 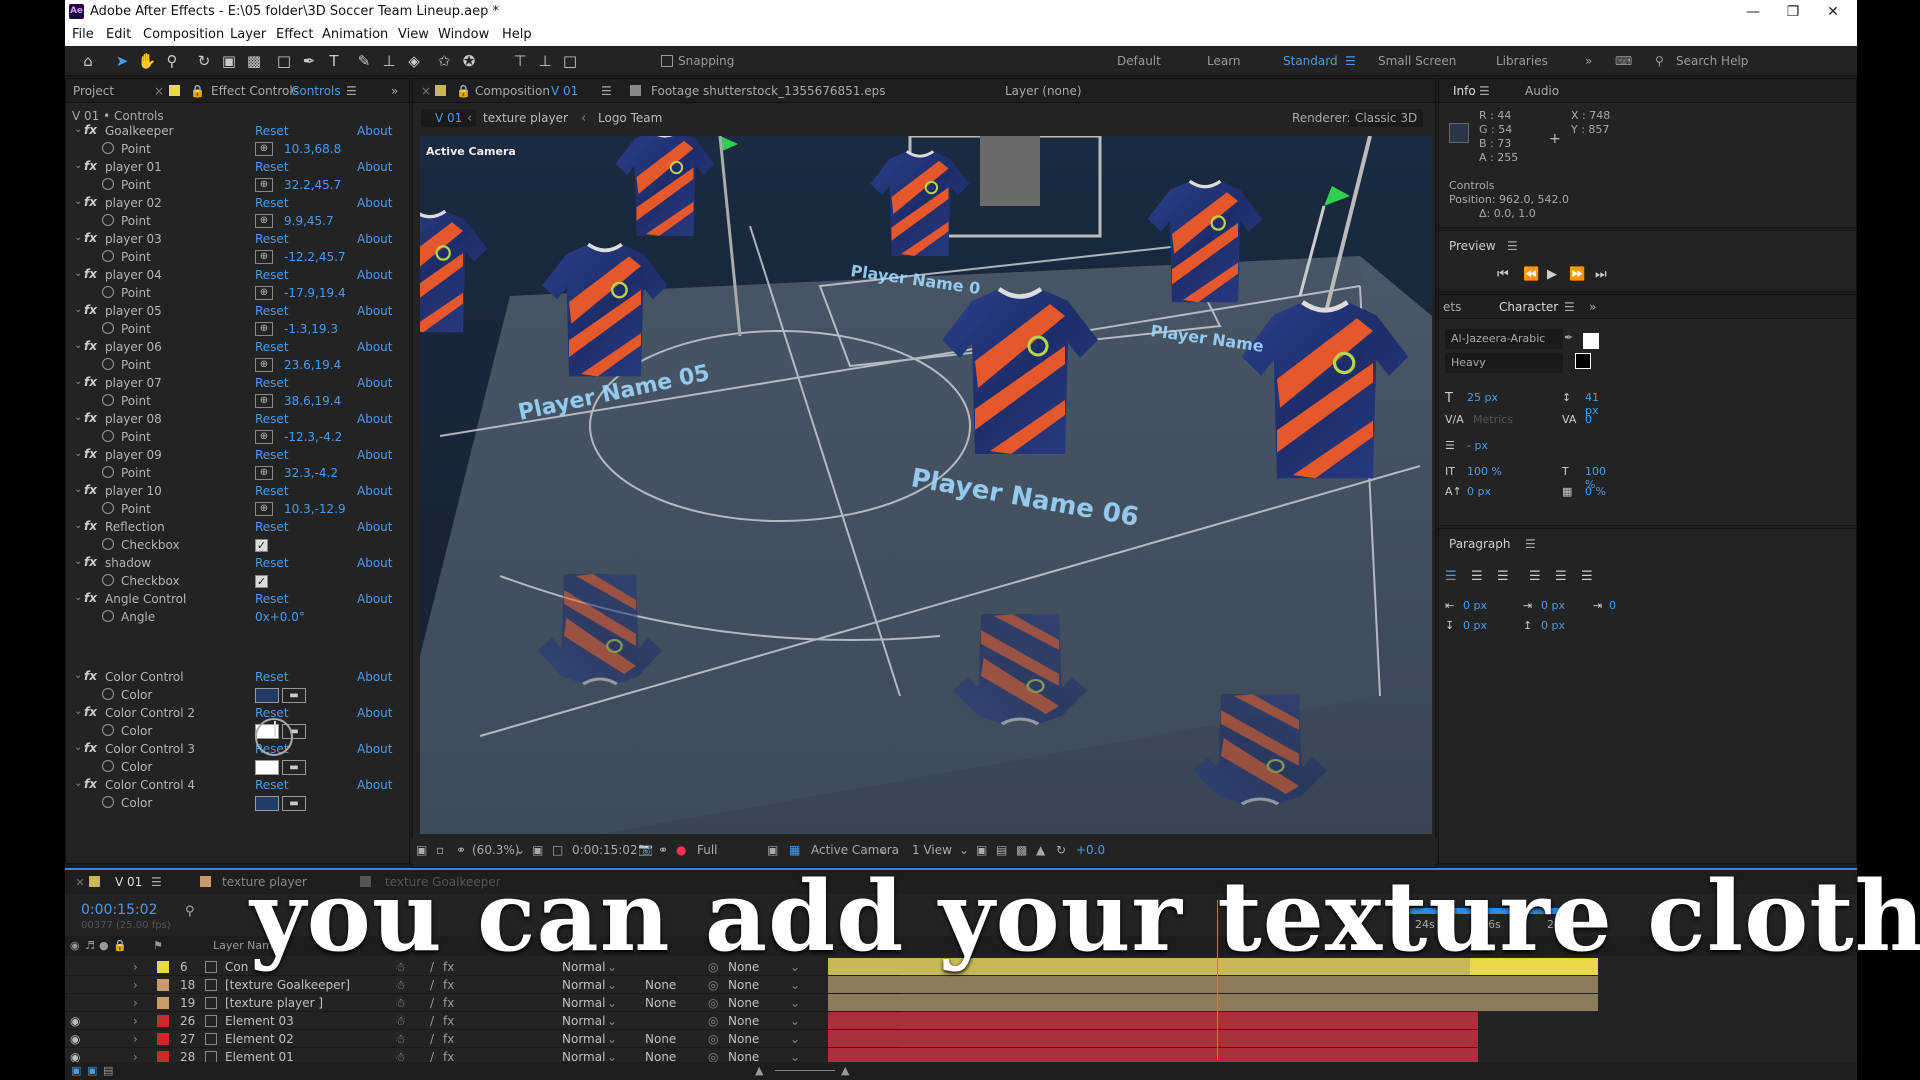 I want to click on region-icon: □, so click(x=557, y=850).